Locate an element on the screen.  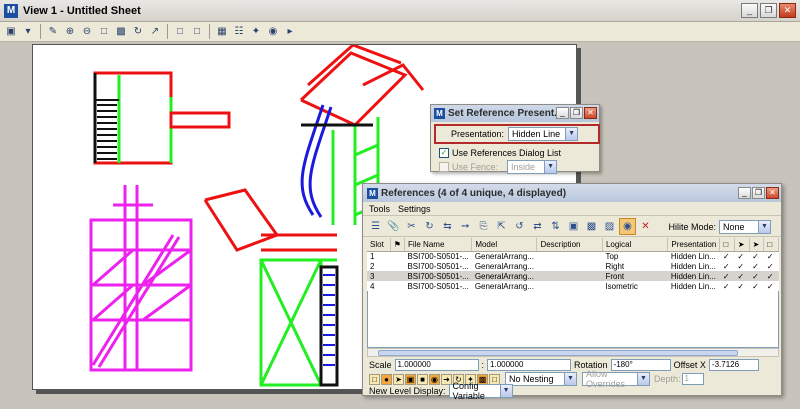
display-toggle-icon: □ is located at coordinates (374, 379).